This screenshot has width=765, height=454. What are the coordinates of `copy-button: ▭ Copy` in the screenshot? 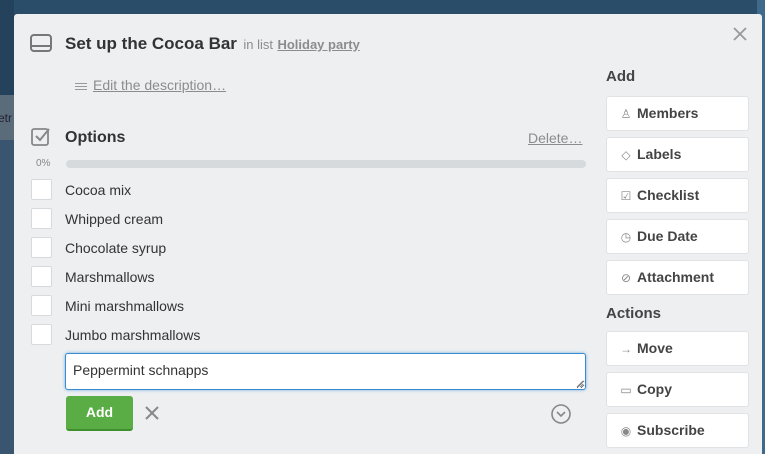 It's located at (677, 389).